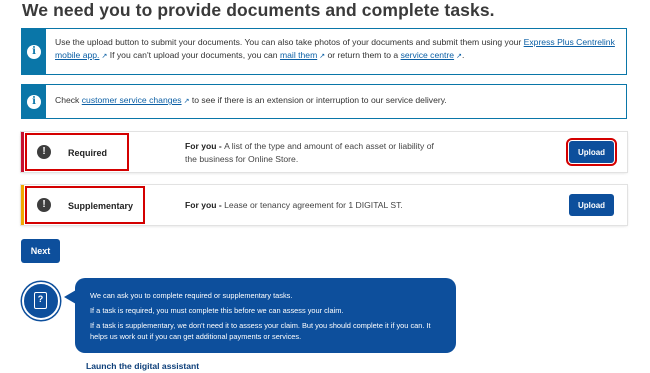 Image resolution: width=650 pixels, height=373 pixels. I want to click on next-button: Next, so click(40, 251).